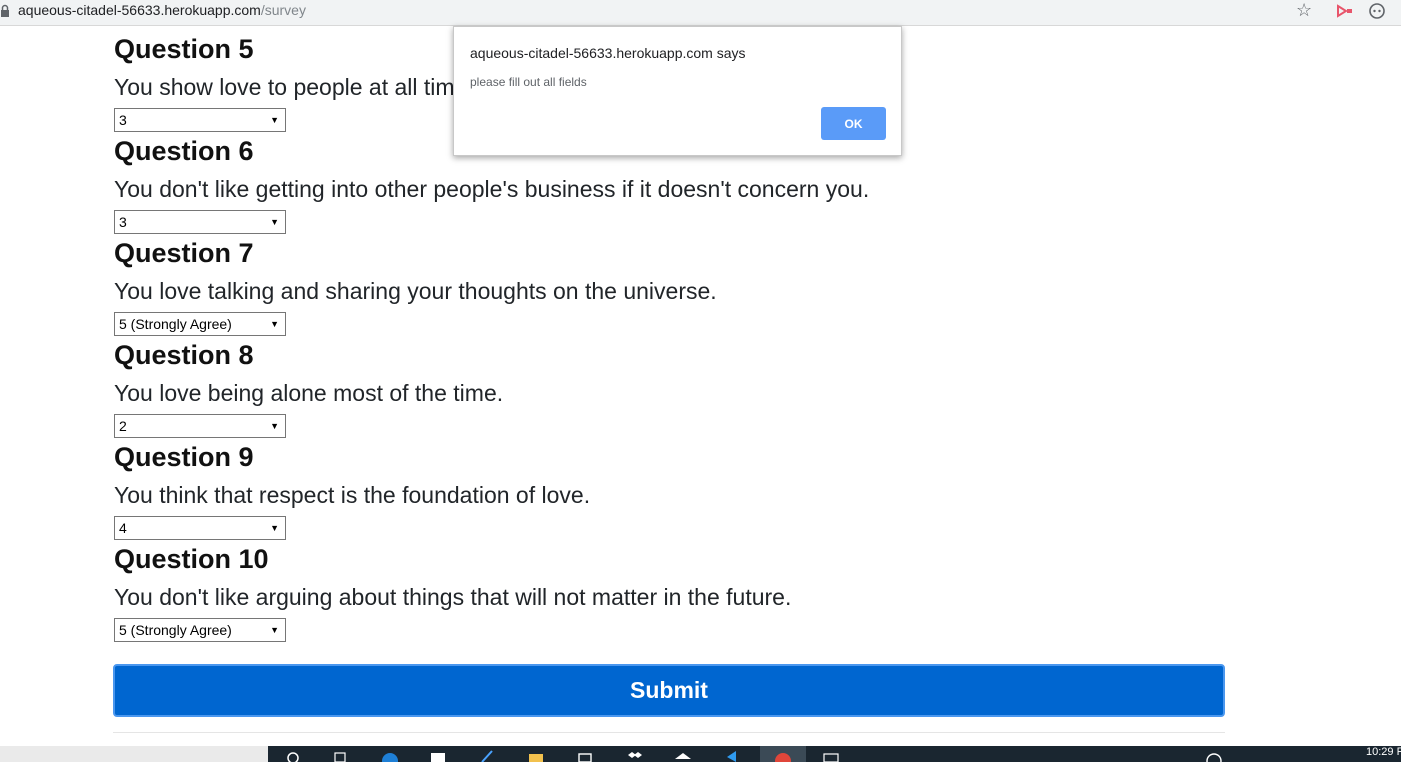 The image size is (1401, 762). Describe the element at coordinates (1214, 755) in the screenshot. I see `network-icon` at that location.